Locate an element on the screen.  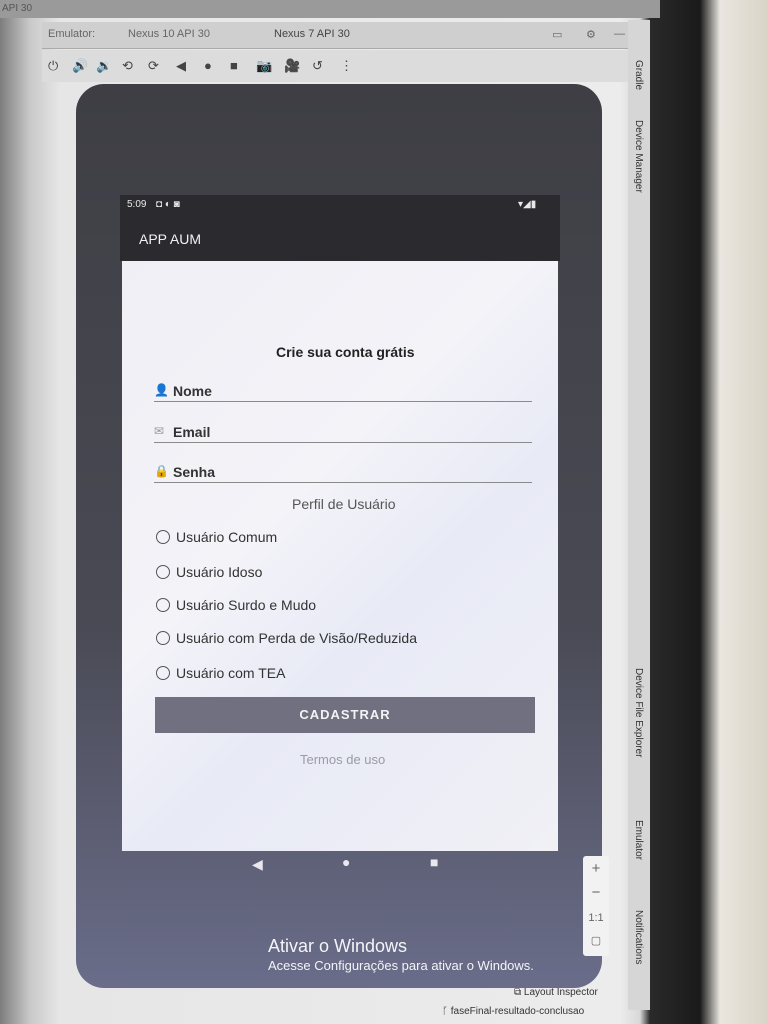
status-time: 5:09 is located at coordinates (137, 204).